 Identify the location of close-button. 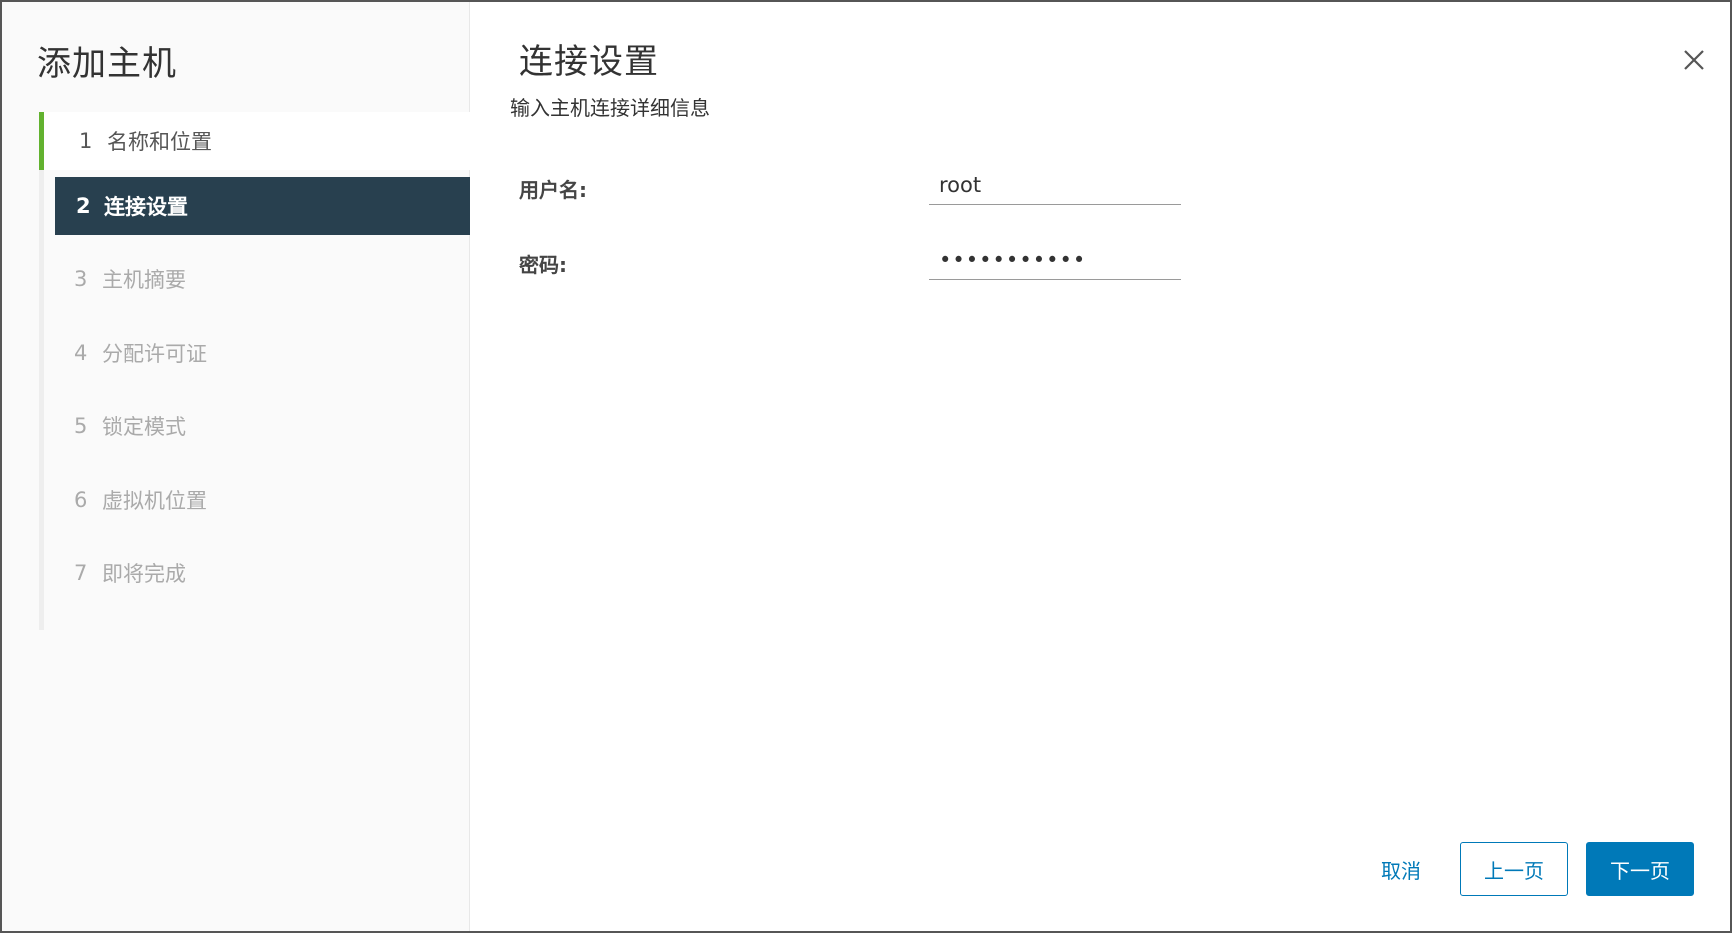
(1694, 60).